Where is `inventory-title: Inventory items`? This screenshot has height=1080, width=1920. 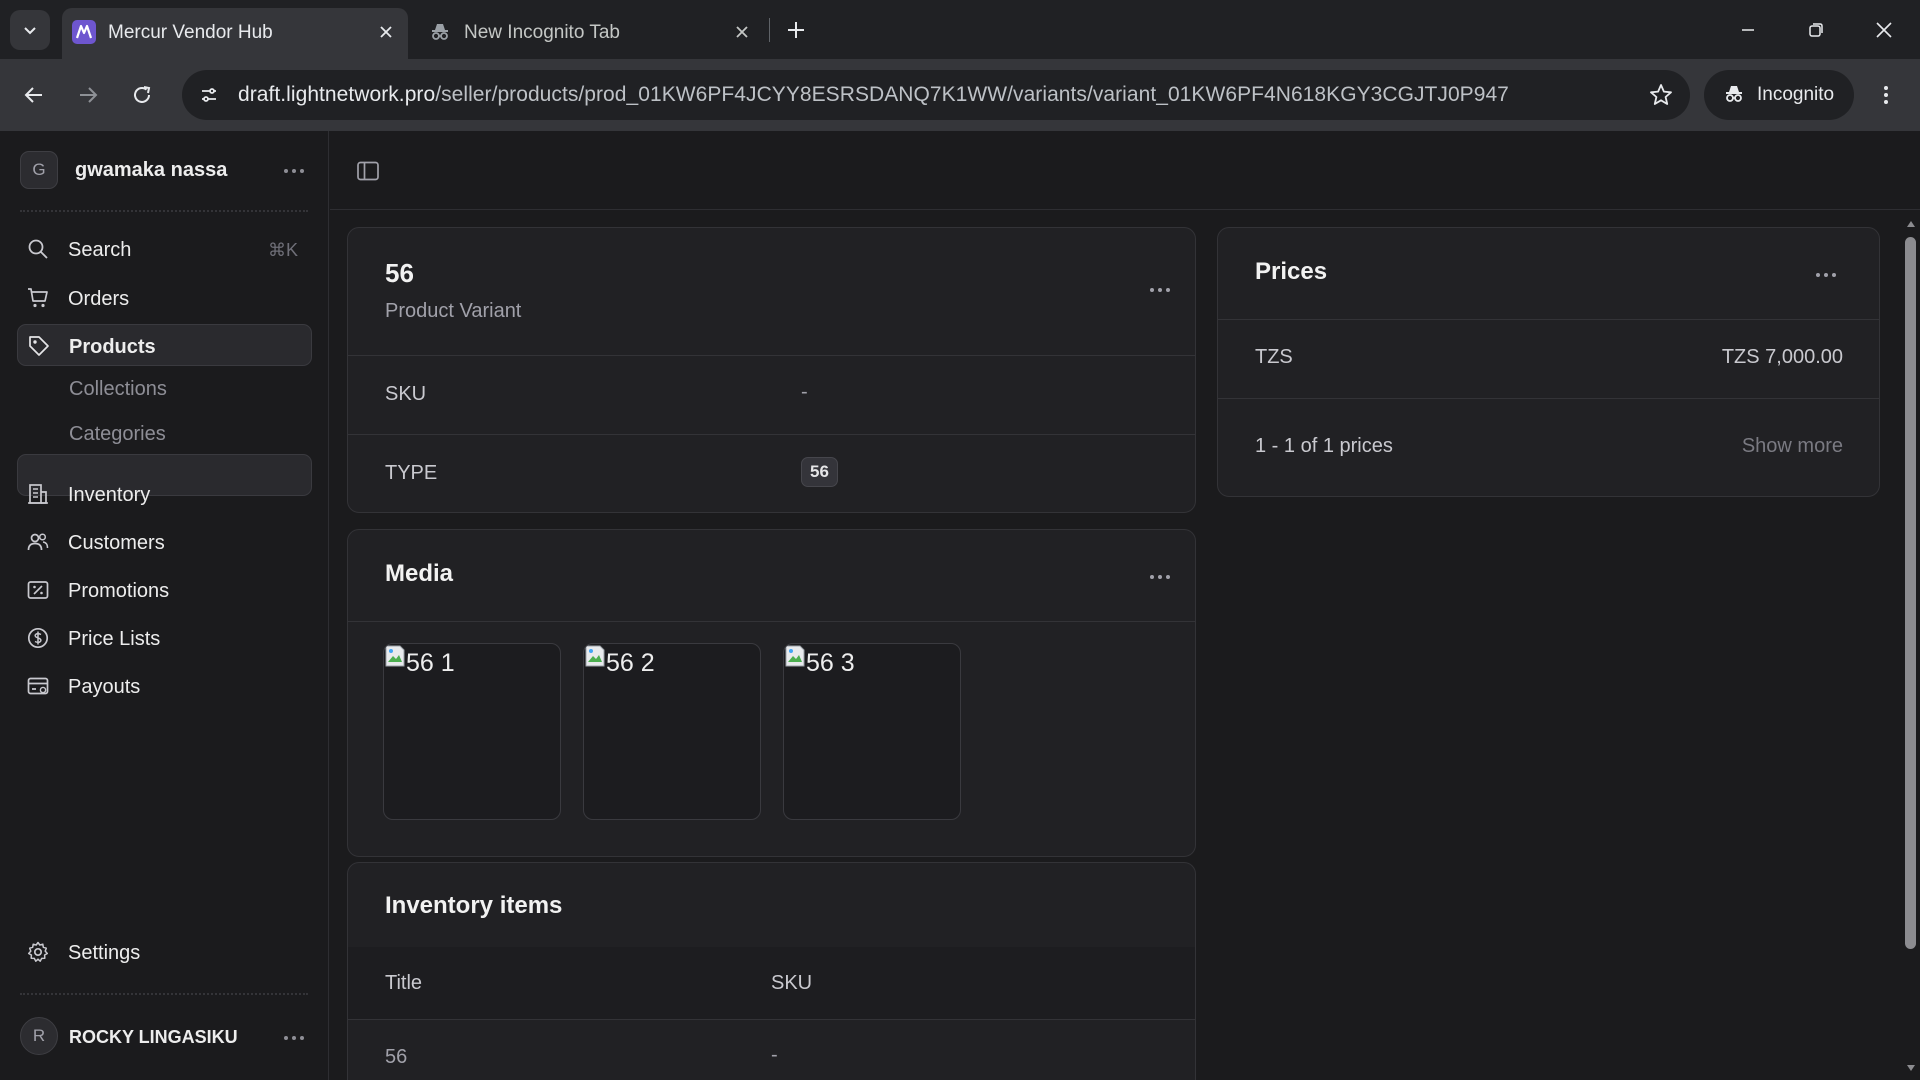 inventory-title: Inventory items is located at coordinates (474, 905).